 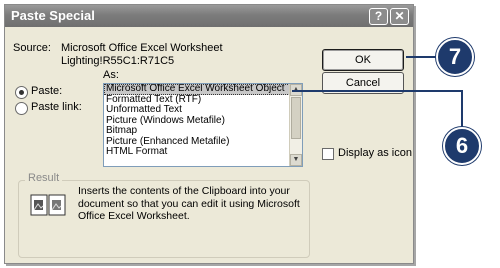 What do you see at coordinates (377, 108) in the screenshot?
I see `list-callout-line` at bounding box center [377, 108].